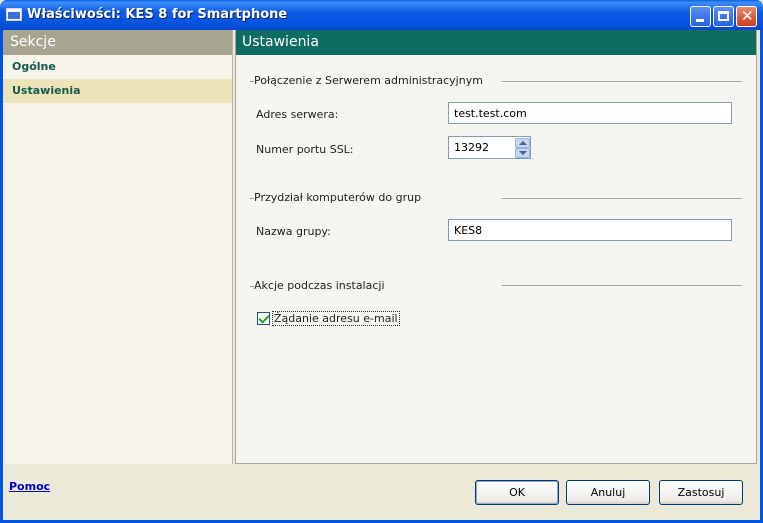 The image size is (763, 523). What do you see at coordinates (117, 42) in the screenshot?
I see `sections-header: Sekcje` at bounding box center [117, 42].